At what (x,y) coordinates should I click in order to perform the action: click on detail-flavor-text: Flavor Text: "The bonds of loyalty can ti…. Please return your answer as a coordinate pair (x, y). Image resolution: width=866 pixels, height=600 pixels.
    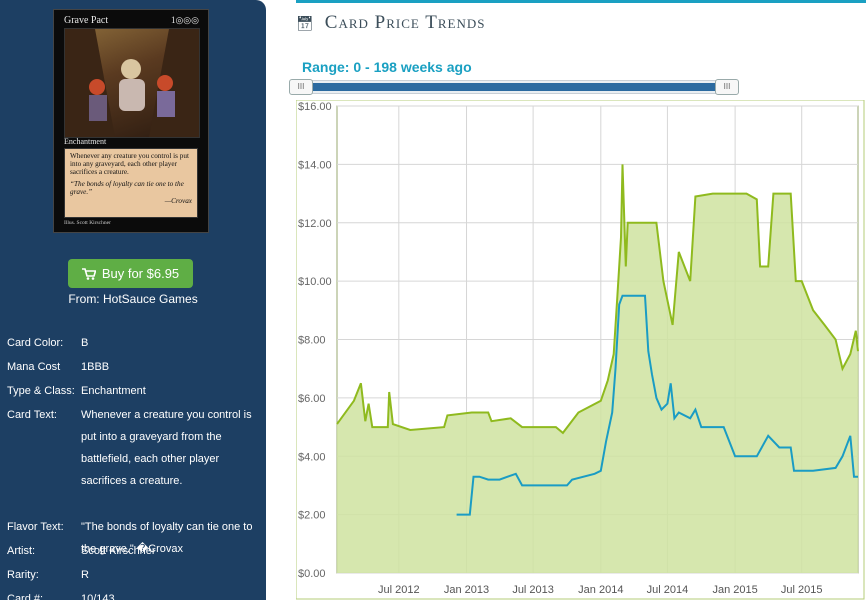
    Looking at the image, I should click on (130, 538).